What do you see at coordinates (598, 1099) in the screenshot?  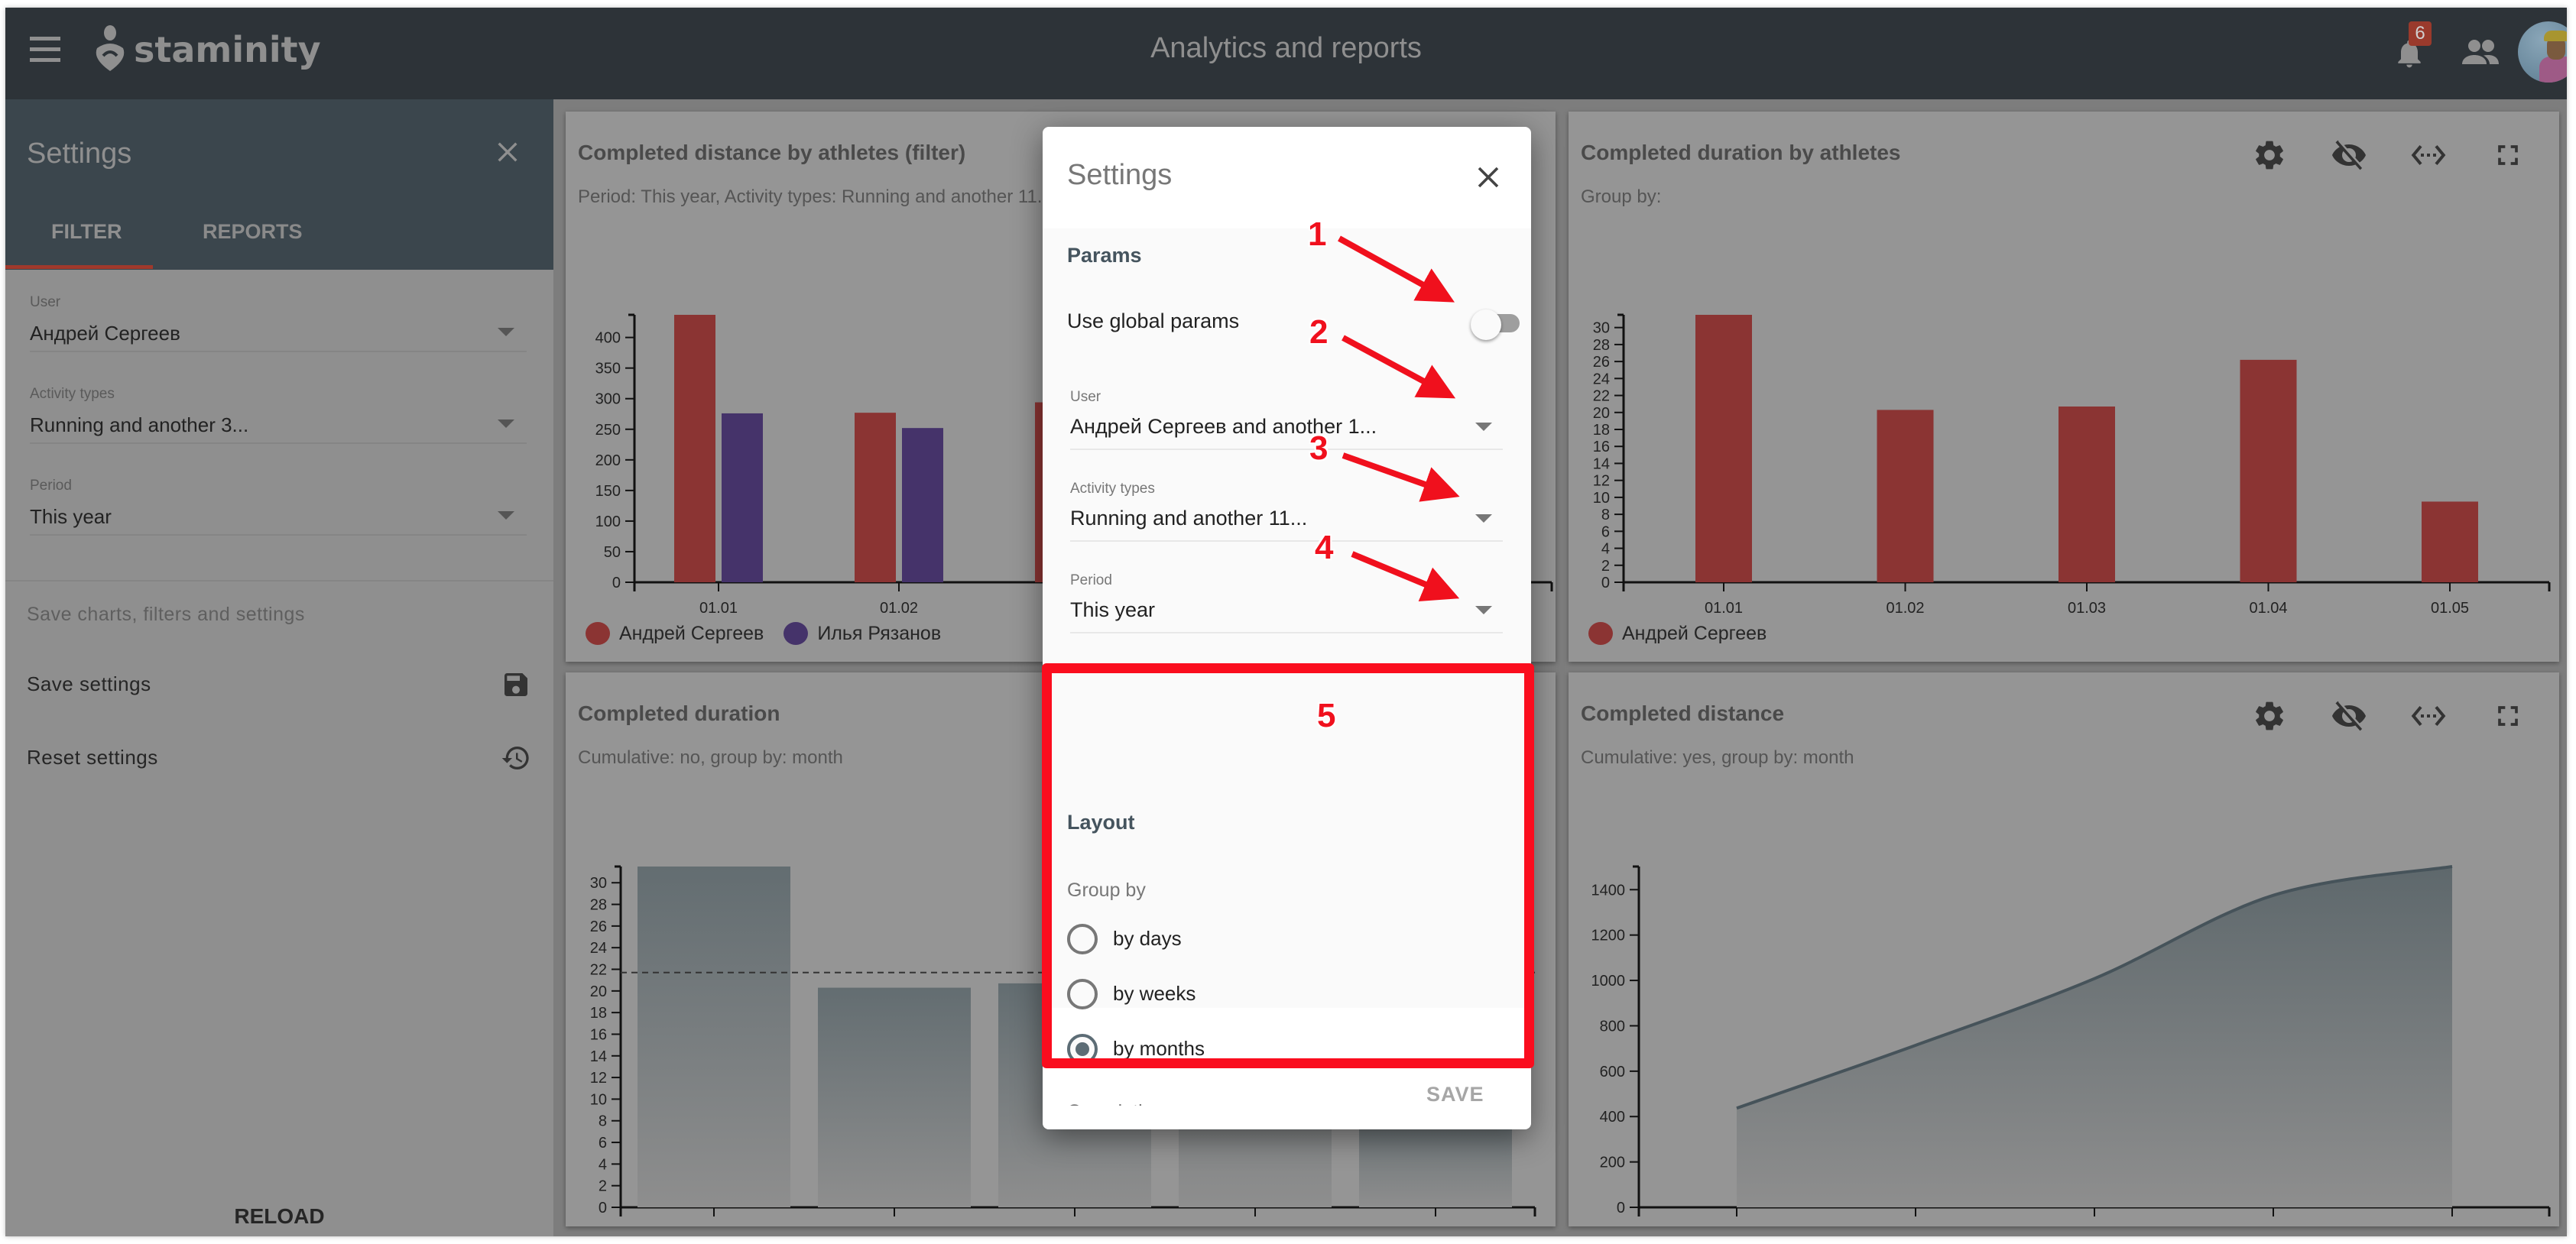 I see `y-tick-label: 10` at bounding box center [598, 1099].